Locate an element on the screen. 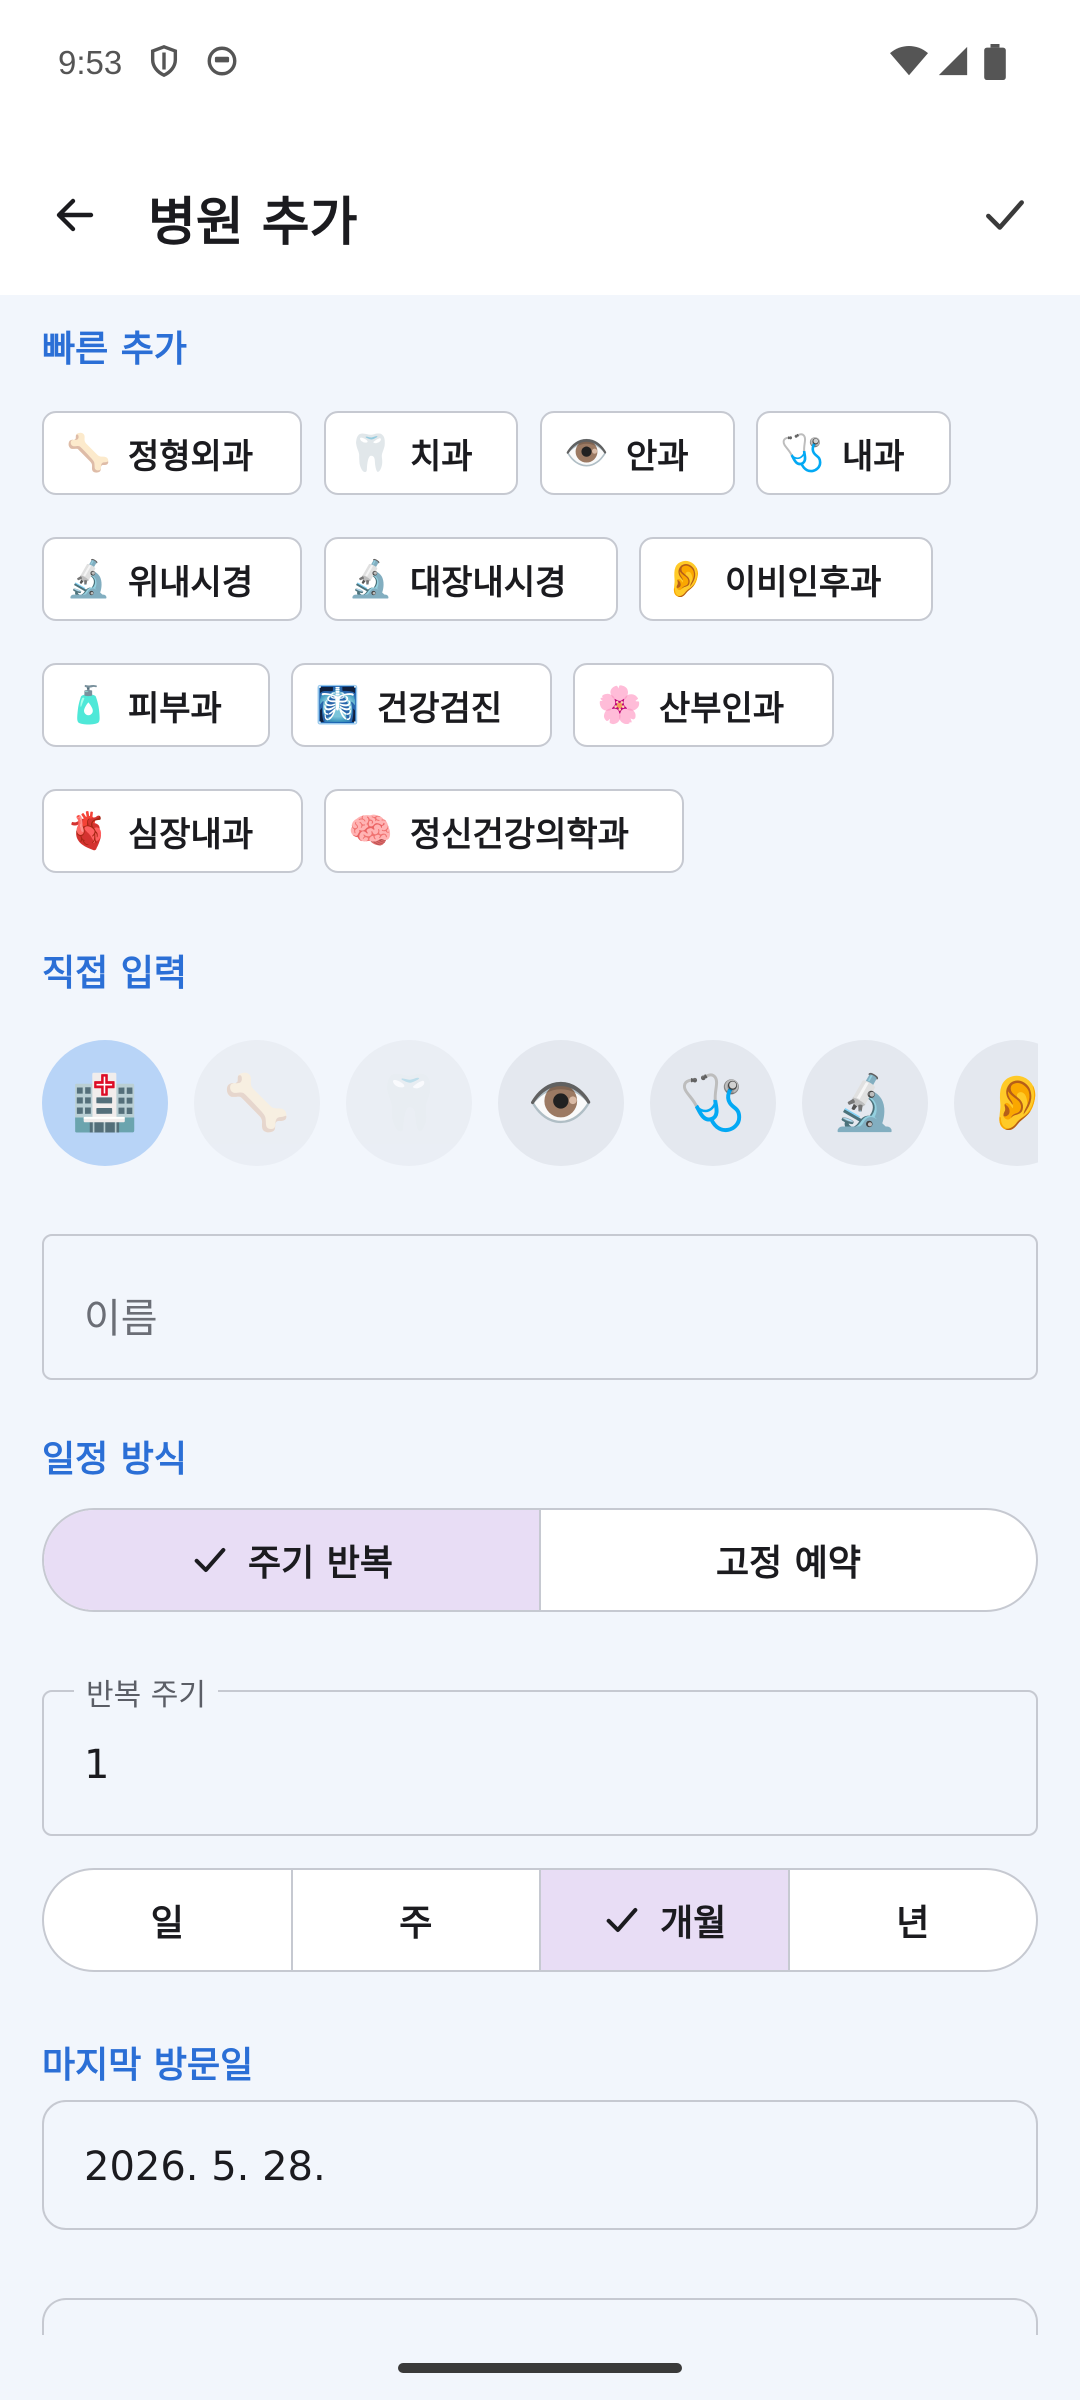 The height and width of the screenshot is (2400, 1080). interval-field: 반복 주기 1 is located at coordinates (540, 1753).